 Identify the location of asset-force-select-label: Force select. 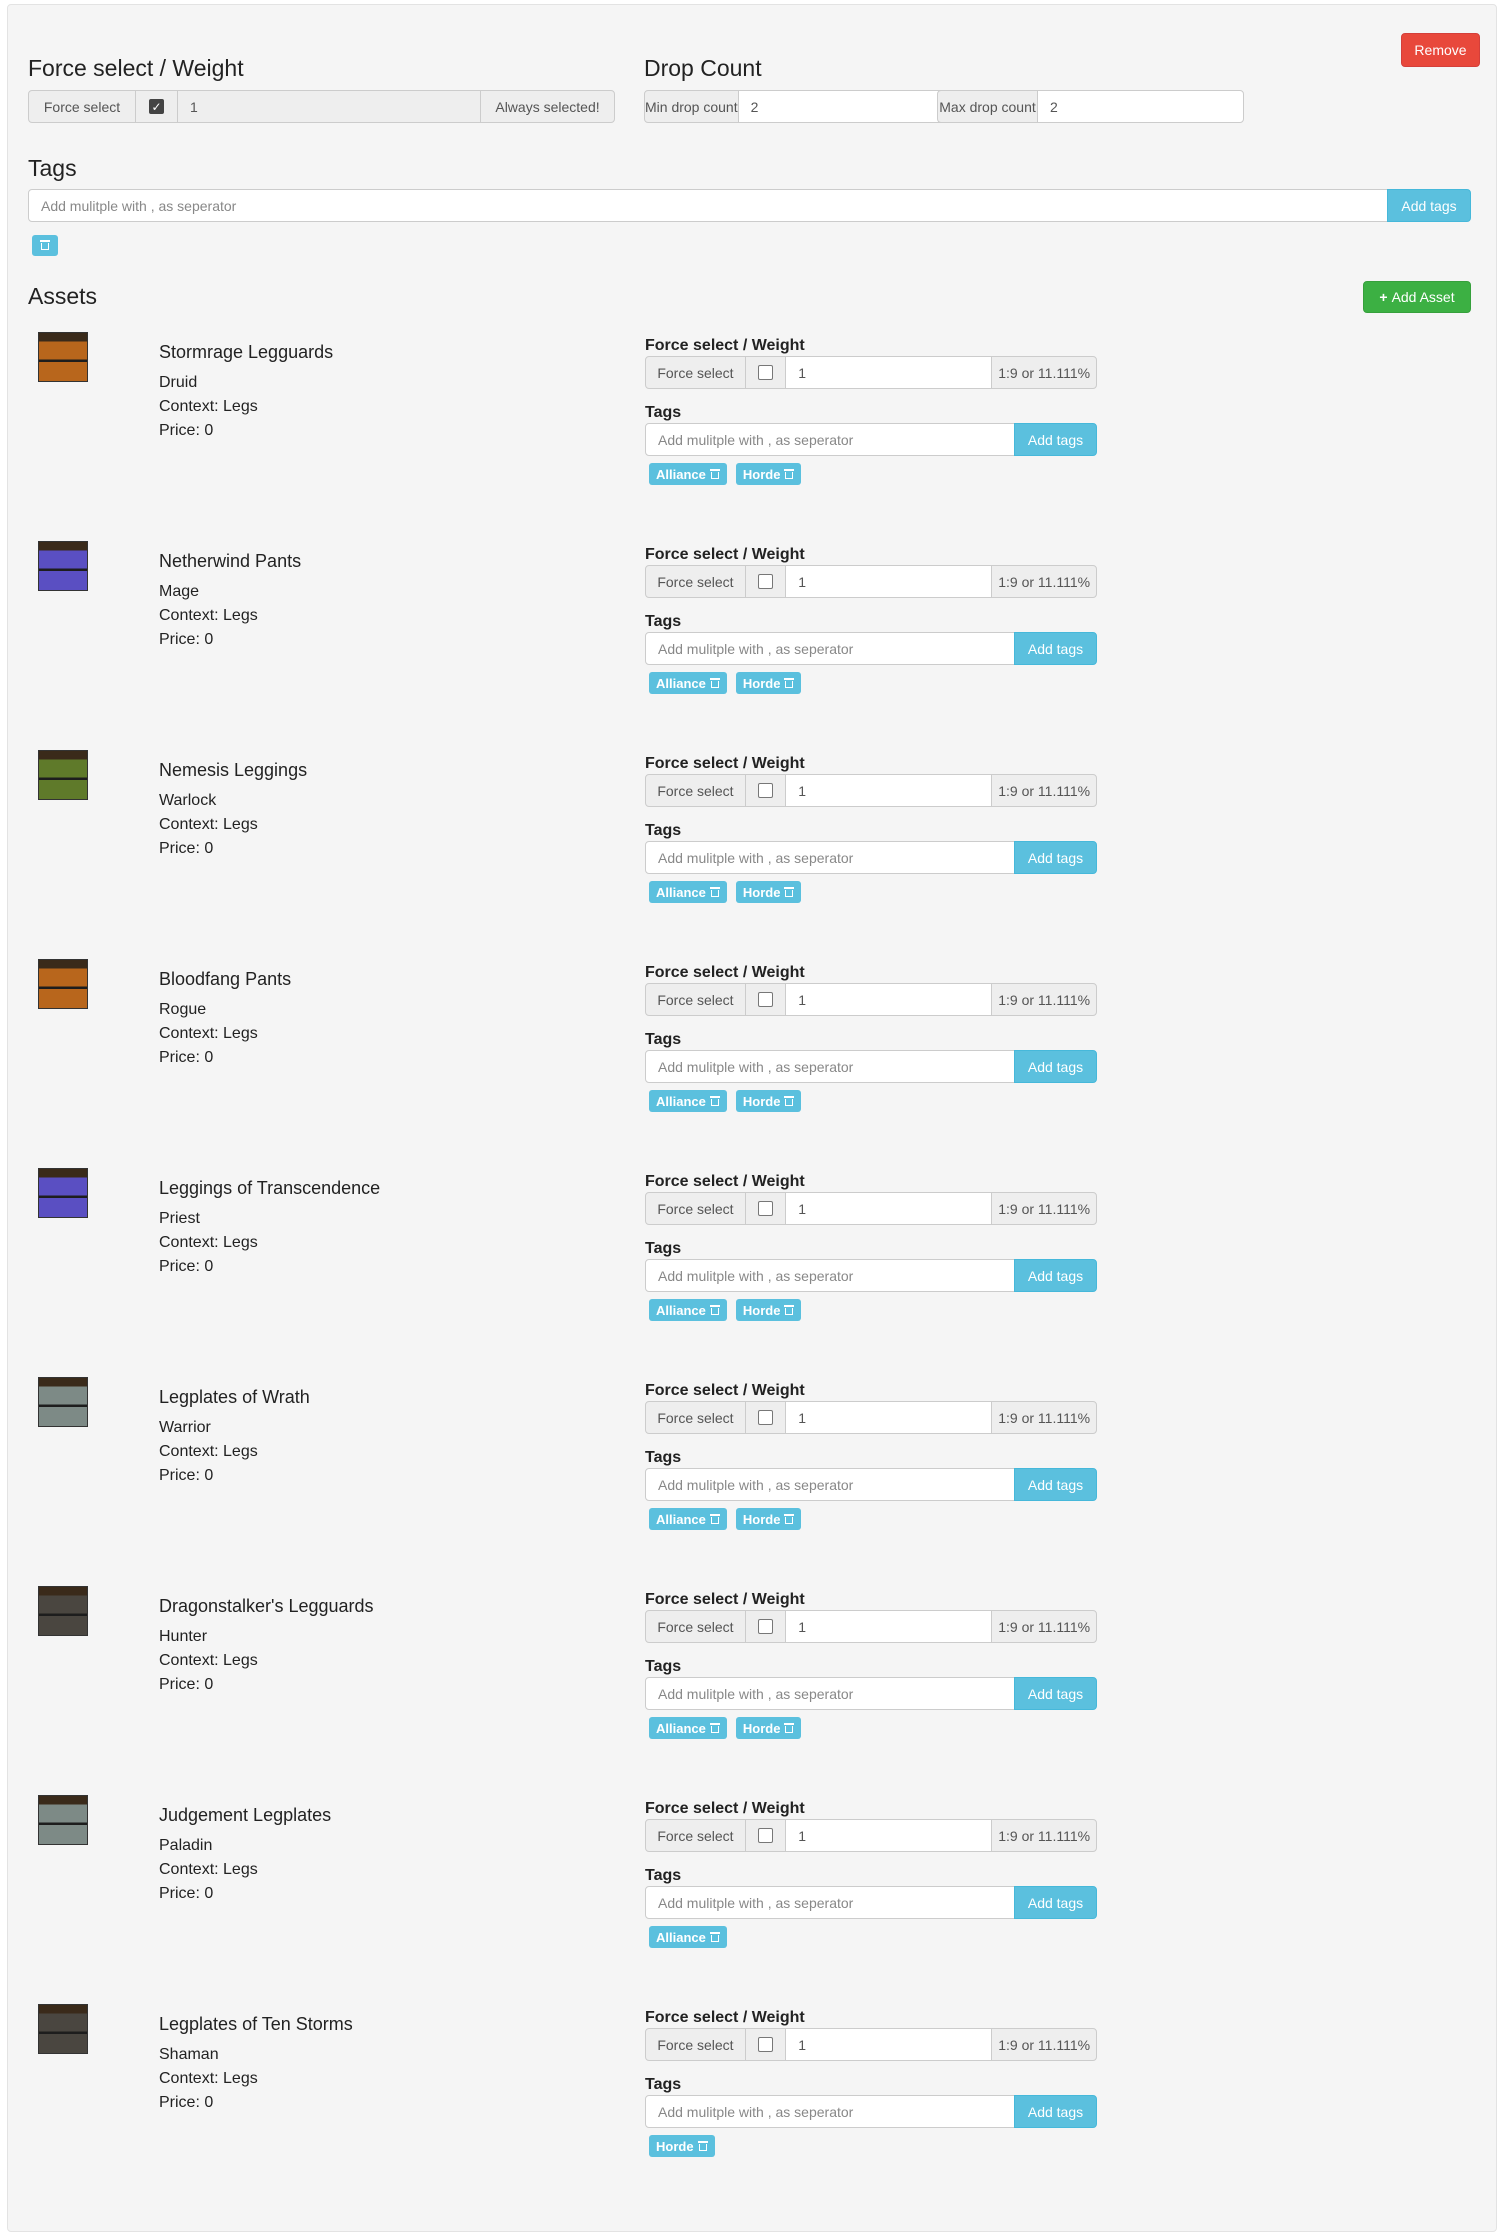
(695, 372).